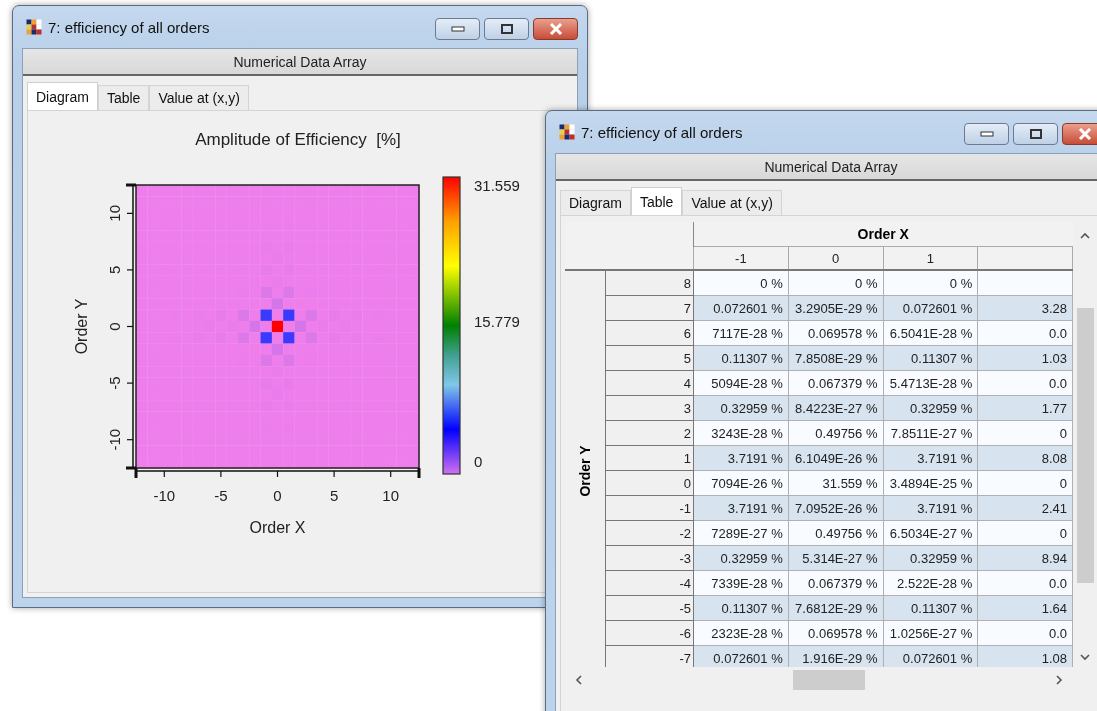 Image resolution: width=1097 pixels, height=711 pixels. Describe the element at coordinates (649, 383) in the screenshot. I see `row-header: 4` at that location.